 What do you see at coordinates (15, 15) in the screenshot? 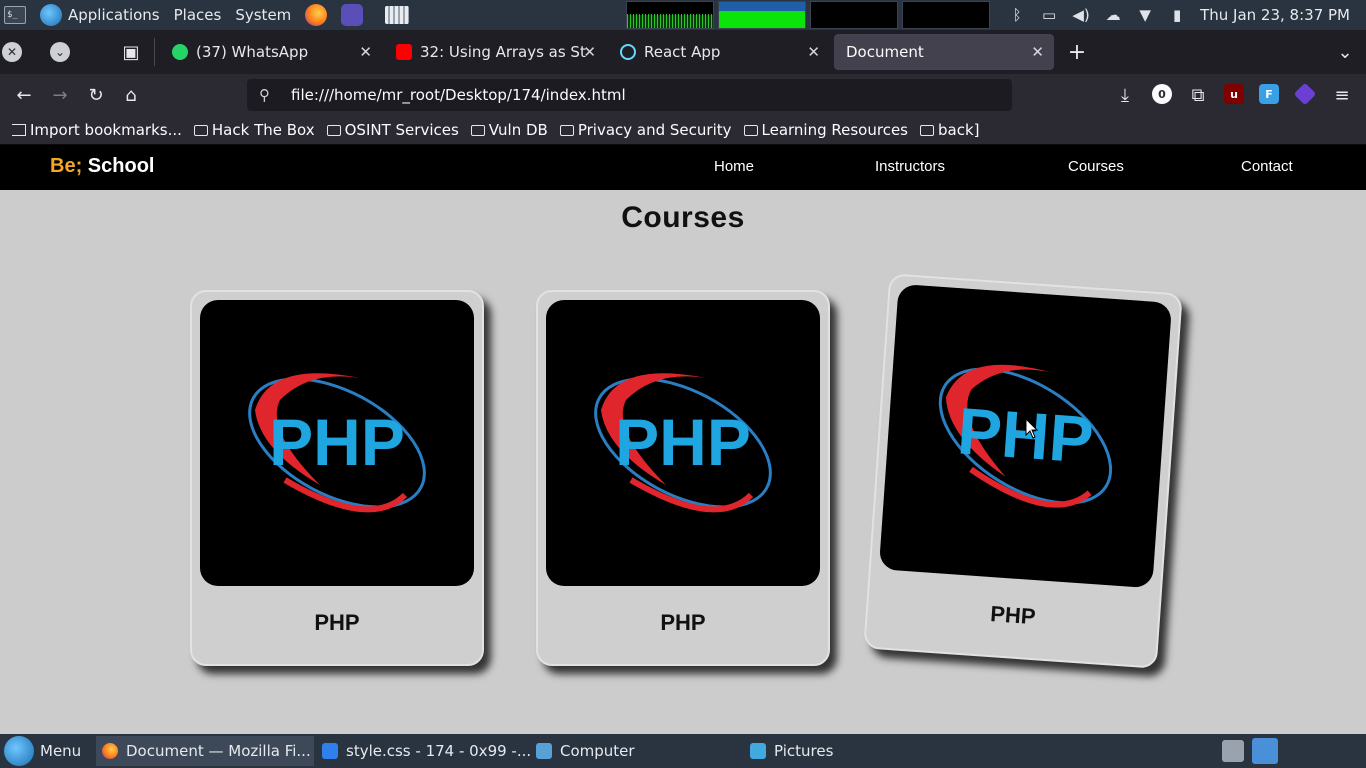
I see `terminal-icon: $_` at bounding box center [15, 15].